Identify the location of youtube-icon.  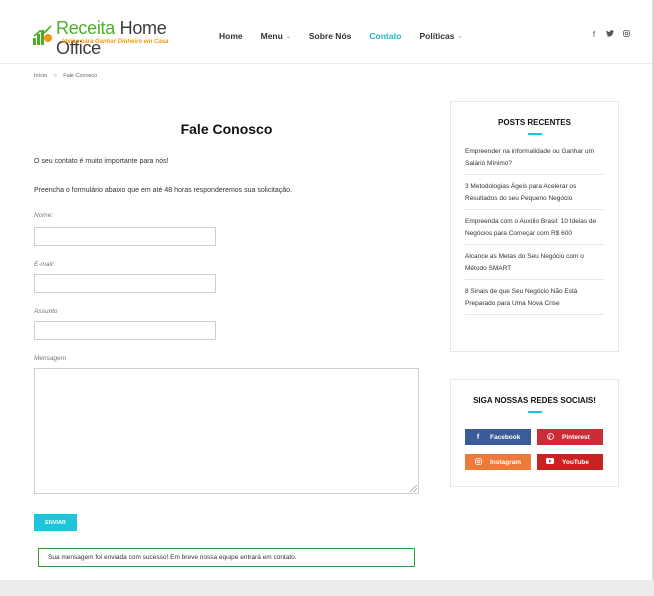
(550, 462).